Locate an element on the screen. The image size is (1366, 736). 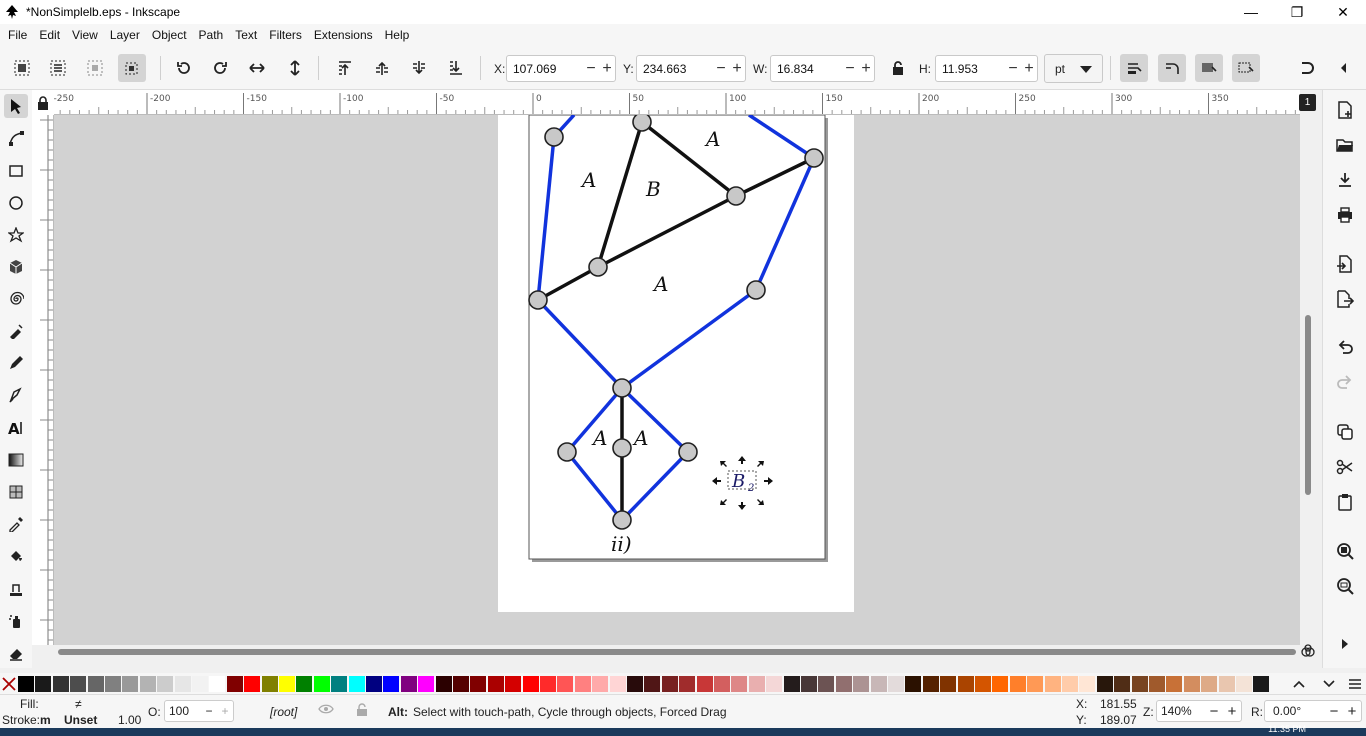
zoom-selection-button is located at coordinates (1345, 551).